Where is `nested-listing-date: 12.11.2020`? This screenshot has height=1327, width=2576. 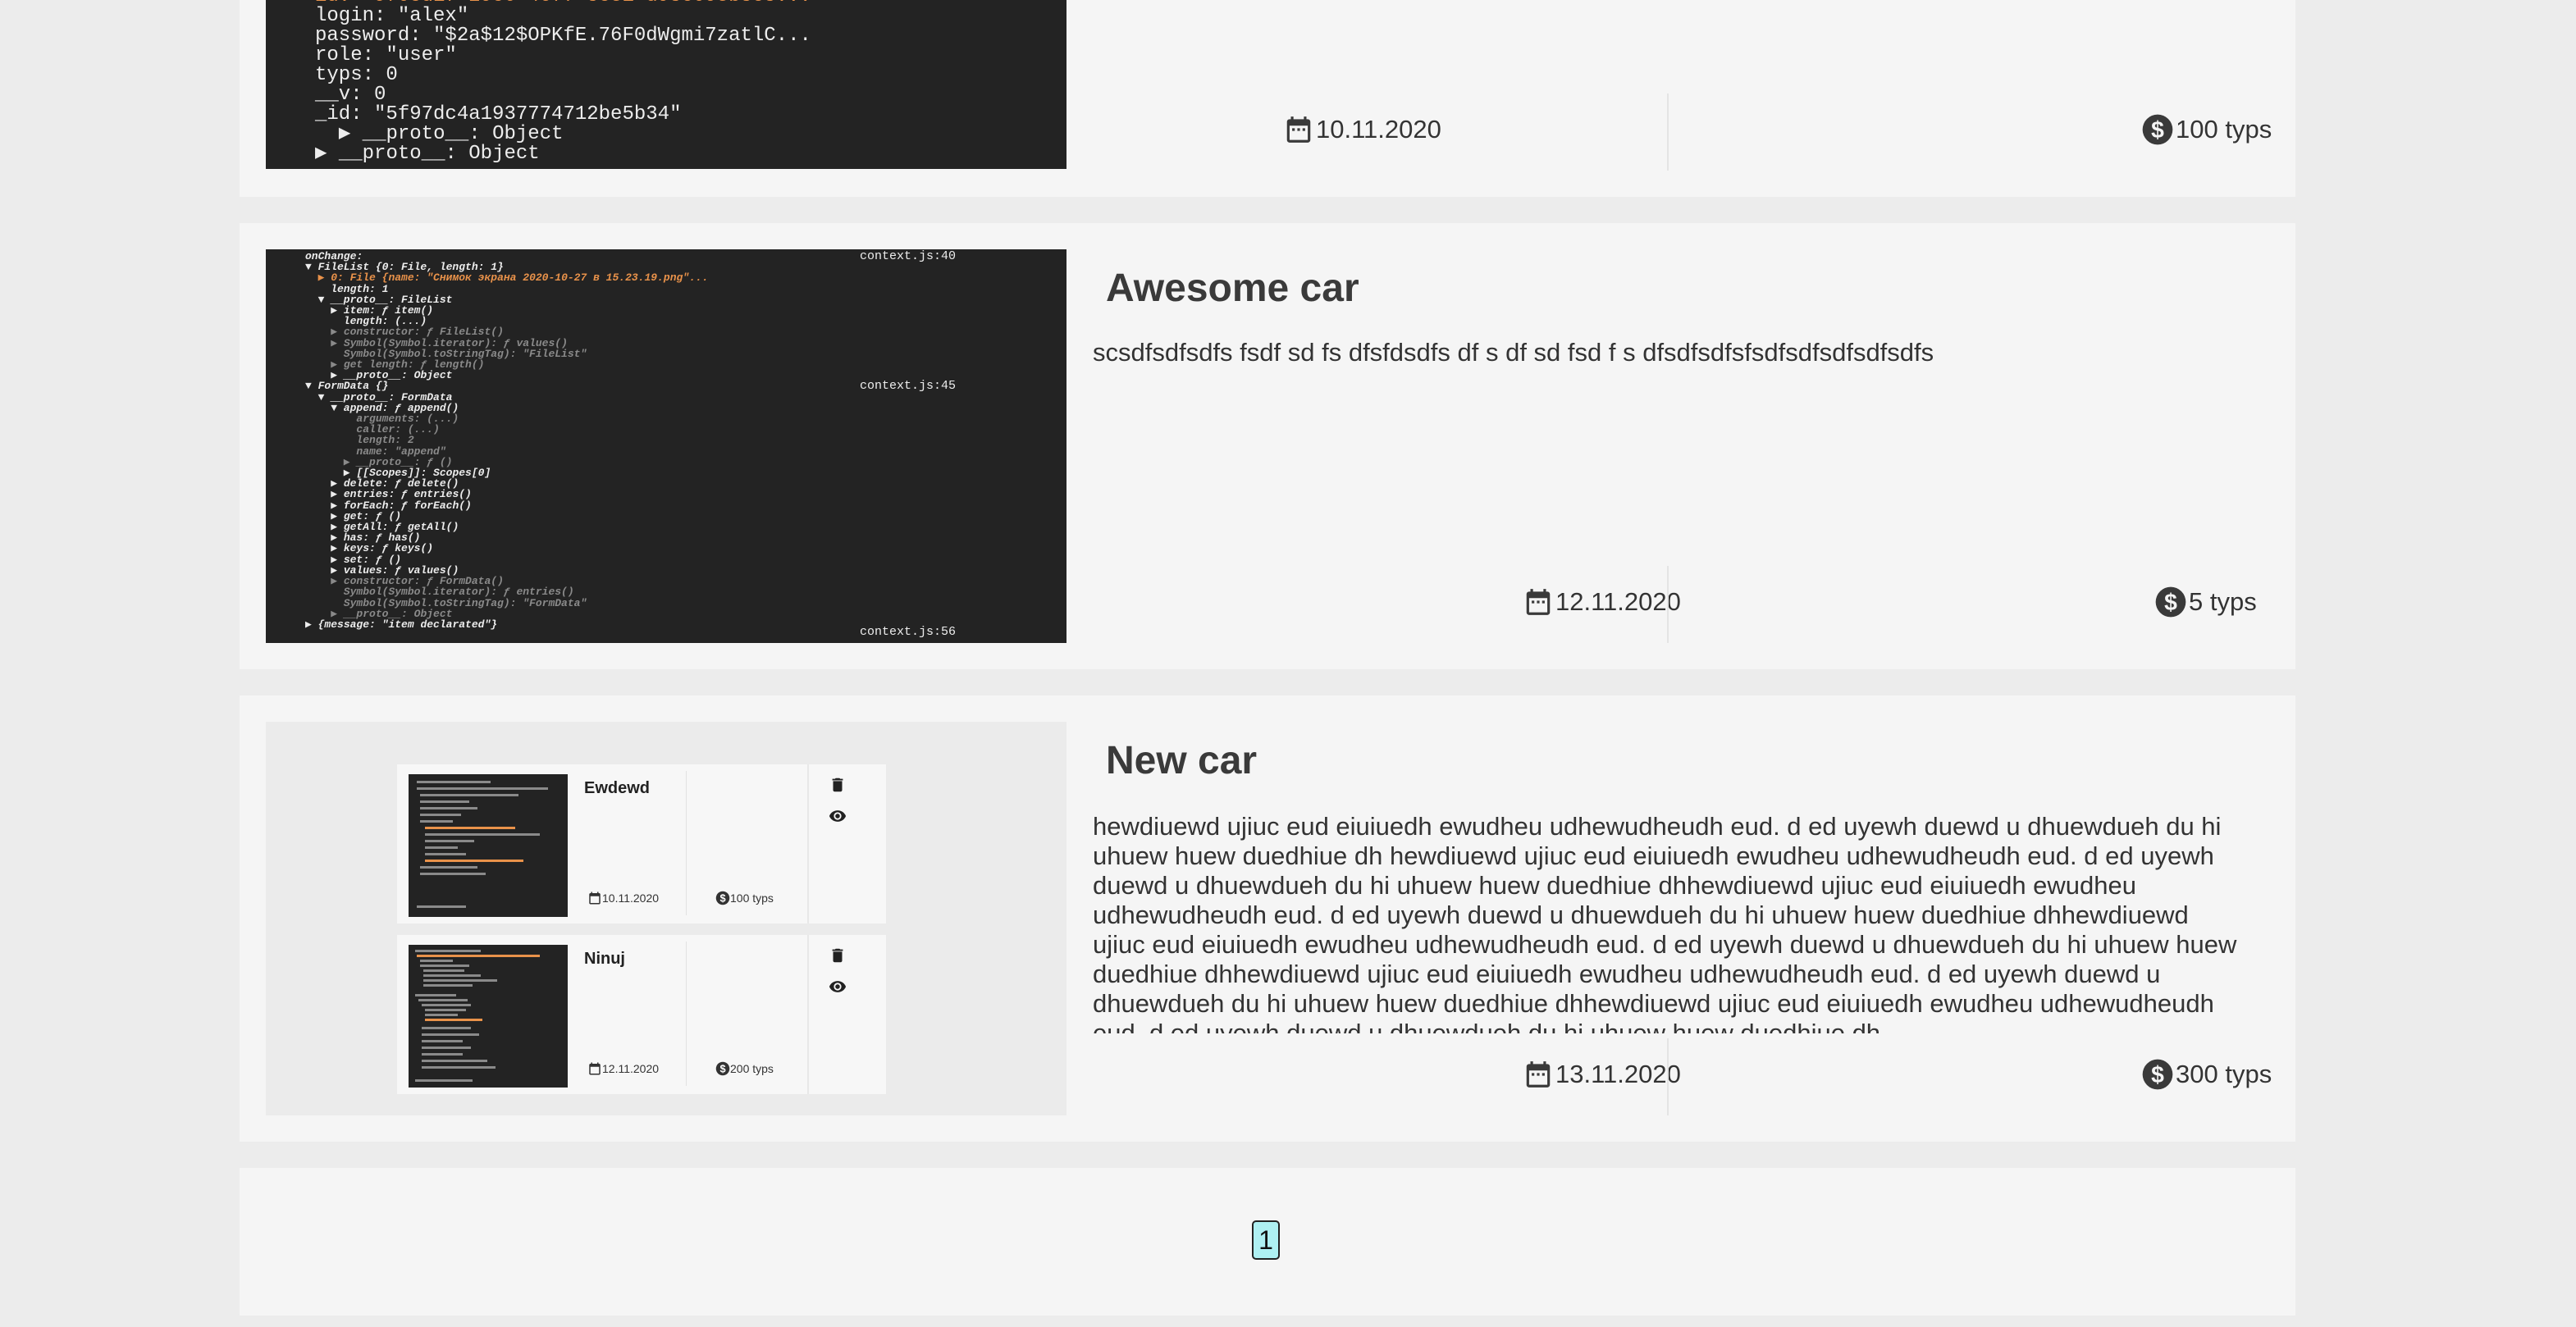 nested-listing-date: 12.11.2020 is located at coordinates (623, 1068).